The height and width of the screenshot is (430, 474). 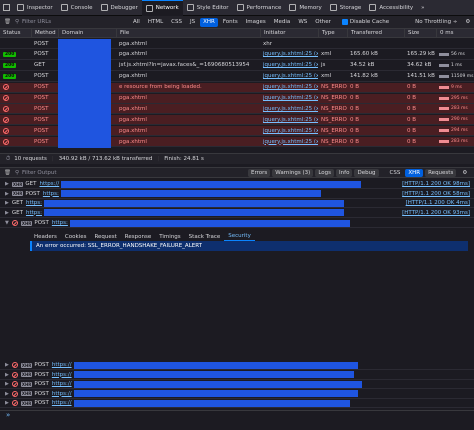 What do you see at coordinates (76, 236) in the screenshot?
I see `detail-tab-cookies: Cookies` at bounding box center [76, 236].